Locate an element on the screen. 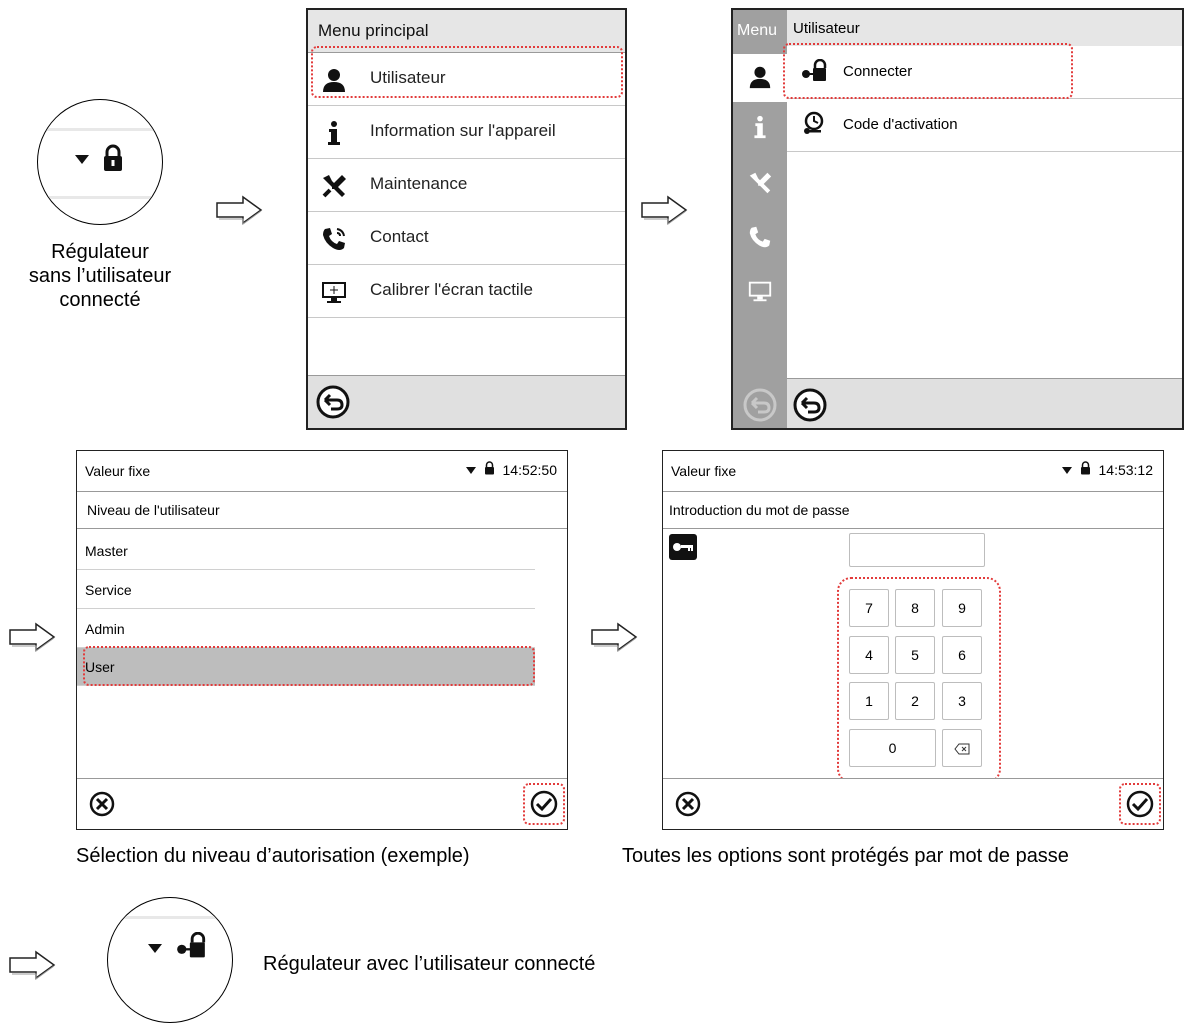 Image resolution: width=1190 pixels, height=1023 pixels. menu-item-information: Information sur l'appareil is located at coordinates (466, 132).